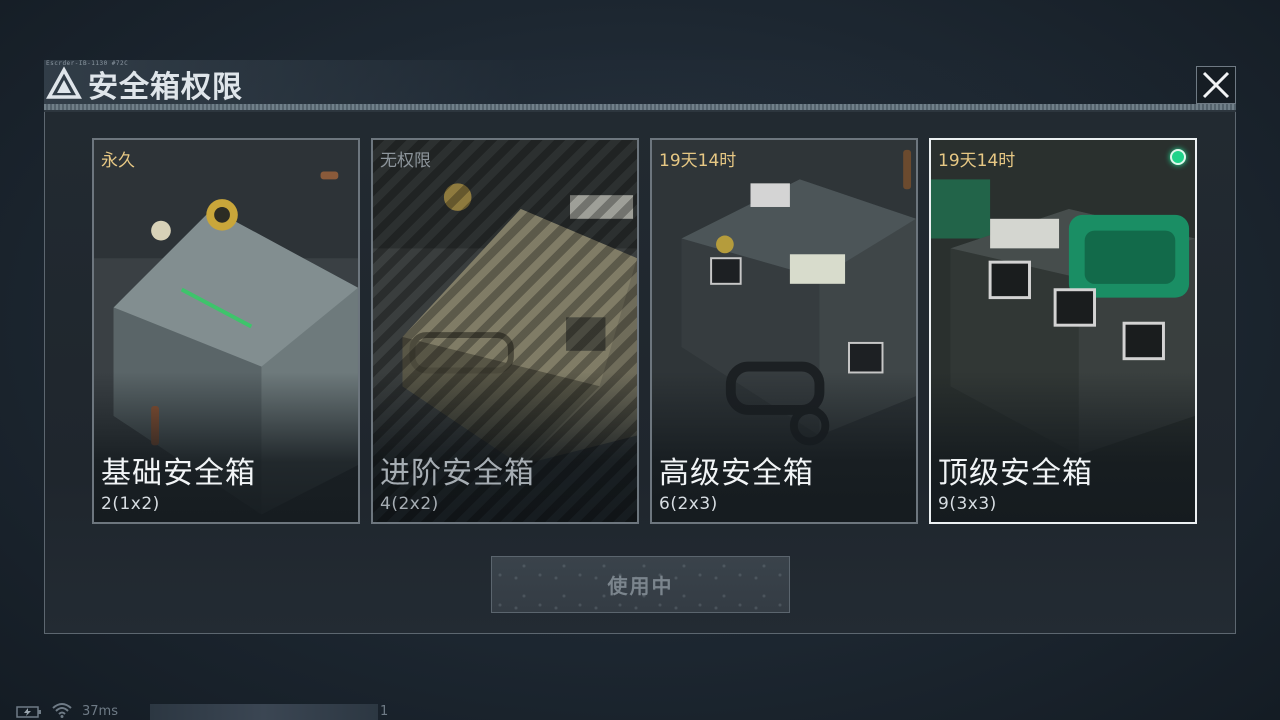 This screenshot has width=1280, height=720. Describe the element at coordinates (1178, 157) in the screenshot. I see `in-use-indicator-icon` at that location.